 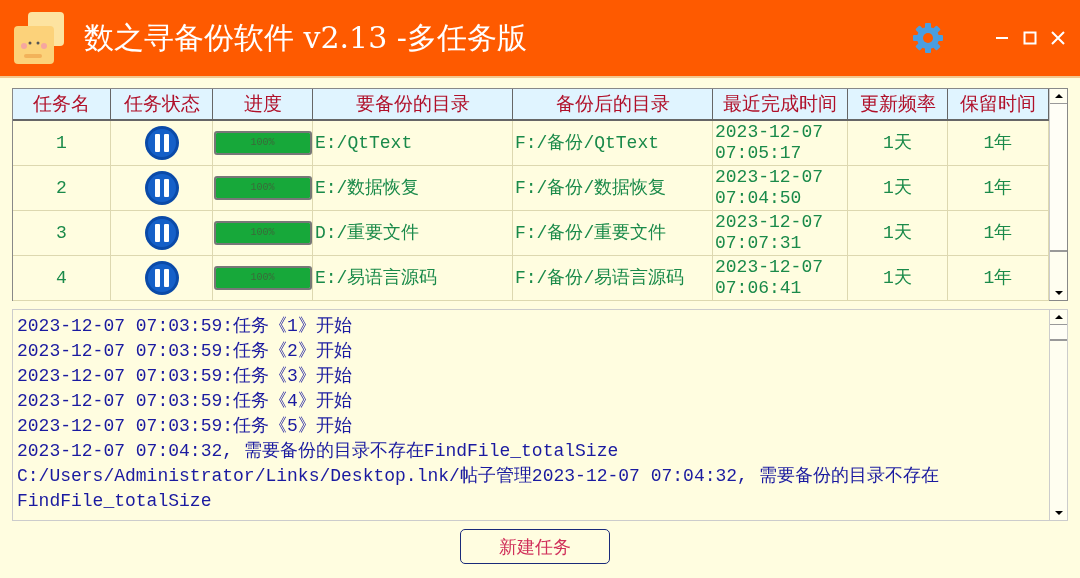 I want to click on table-cell: 4, so click(x=62, y=278).